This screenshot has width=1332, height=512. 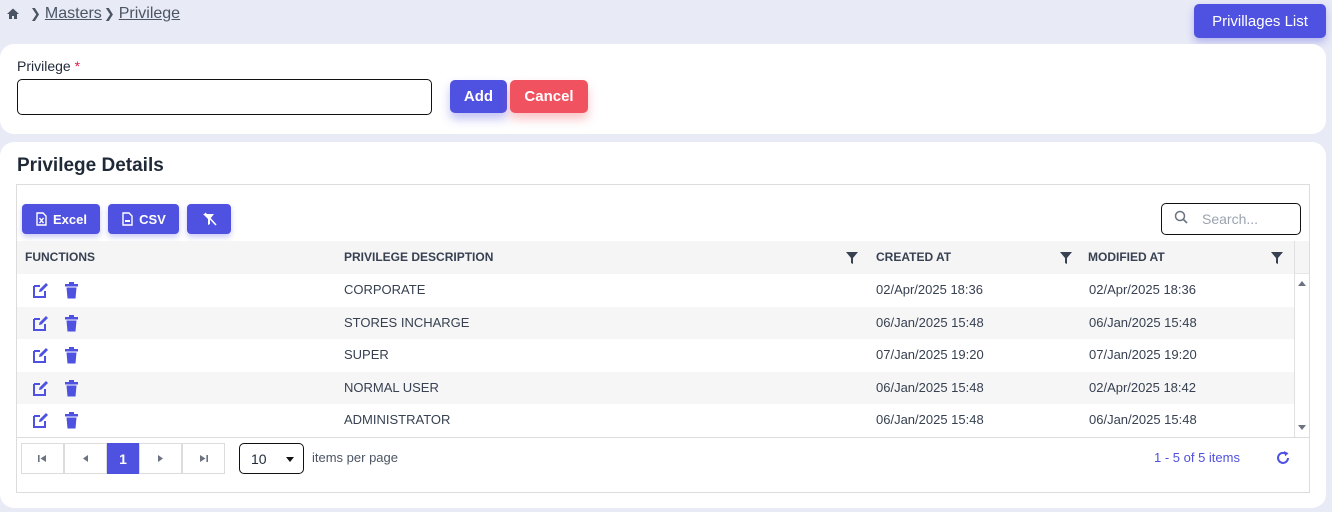 I want to click on next-page-icon, so click(x=160, y=458).